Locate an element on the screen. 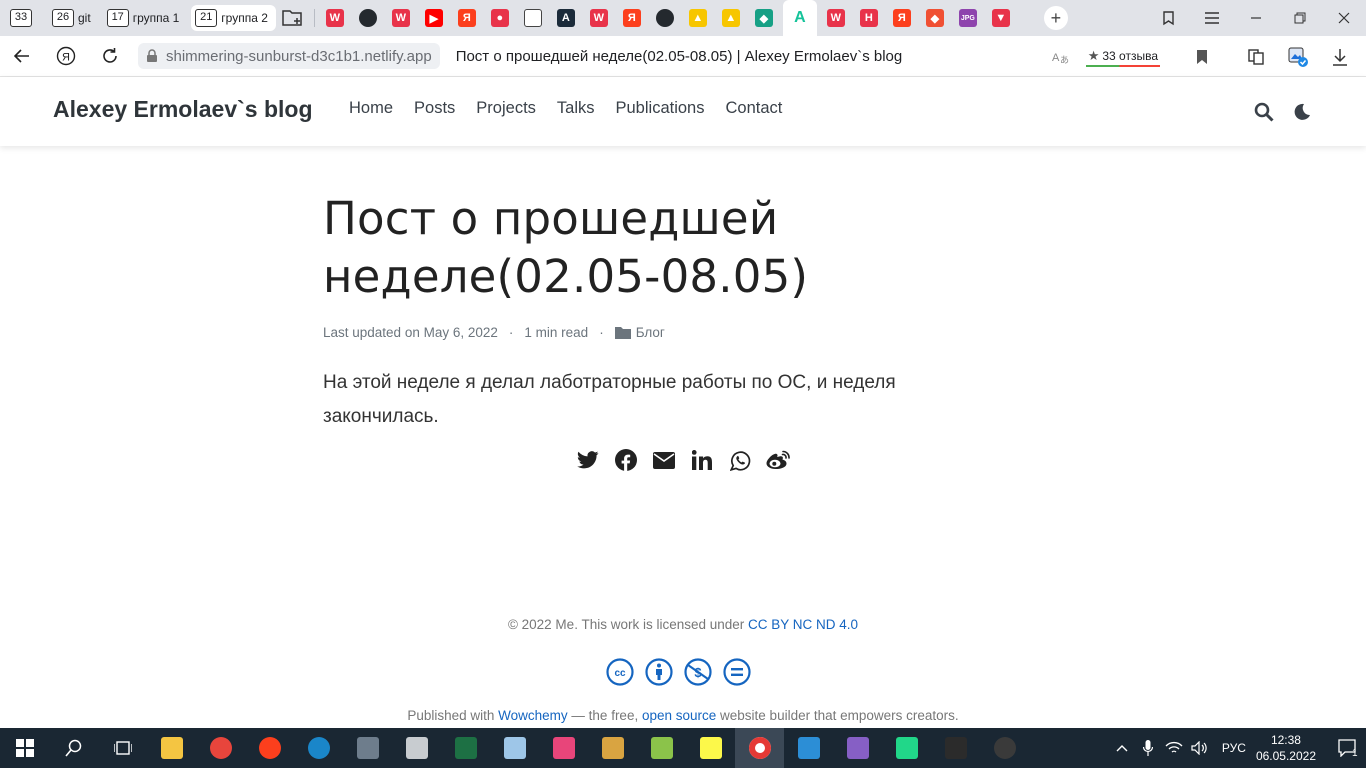  collections-button is located at coordinates (1256, 57).